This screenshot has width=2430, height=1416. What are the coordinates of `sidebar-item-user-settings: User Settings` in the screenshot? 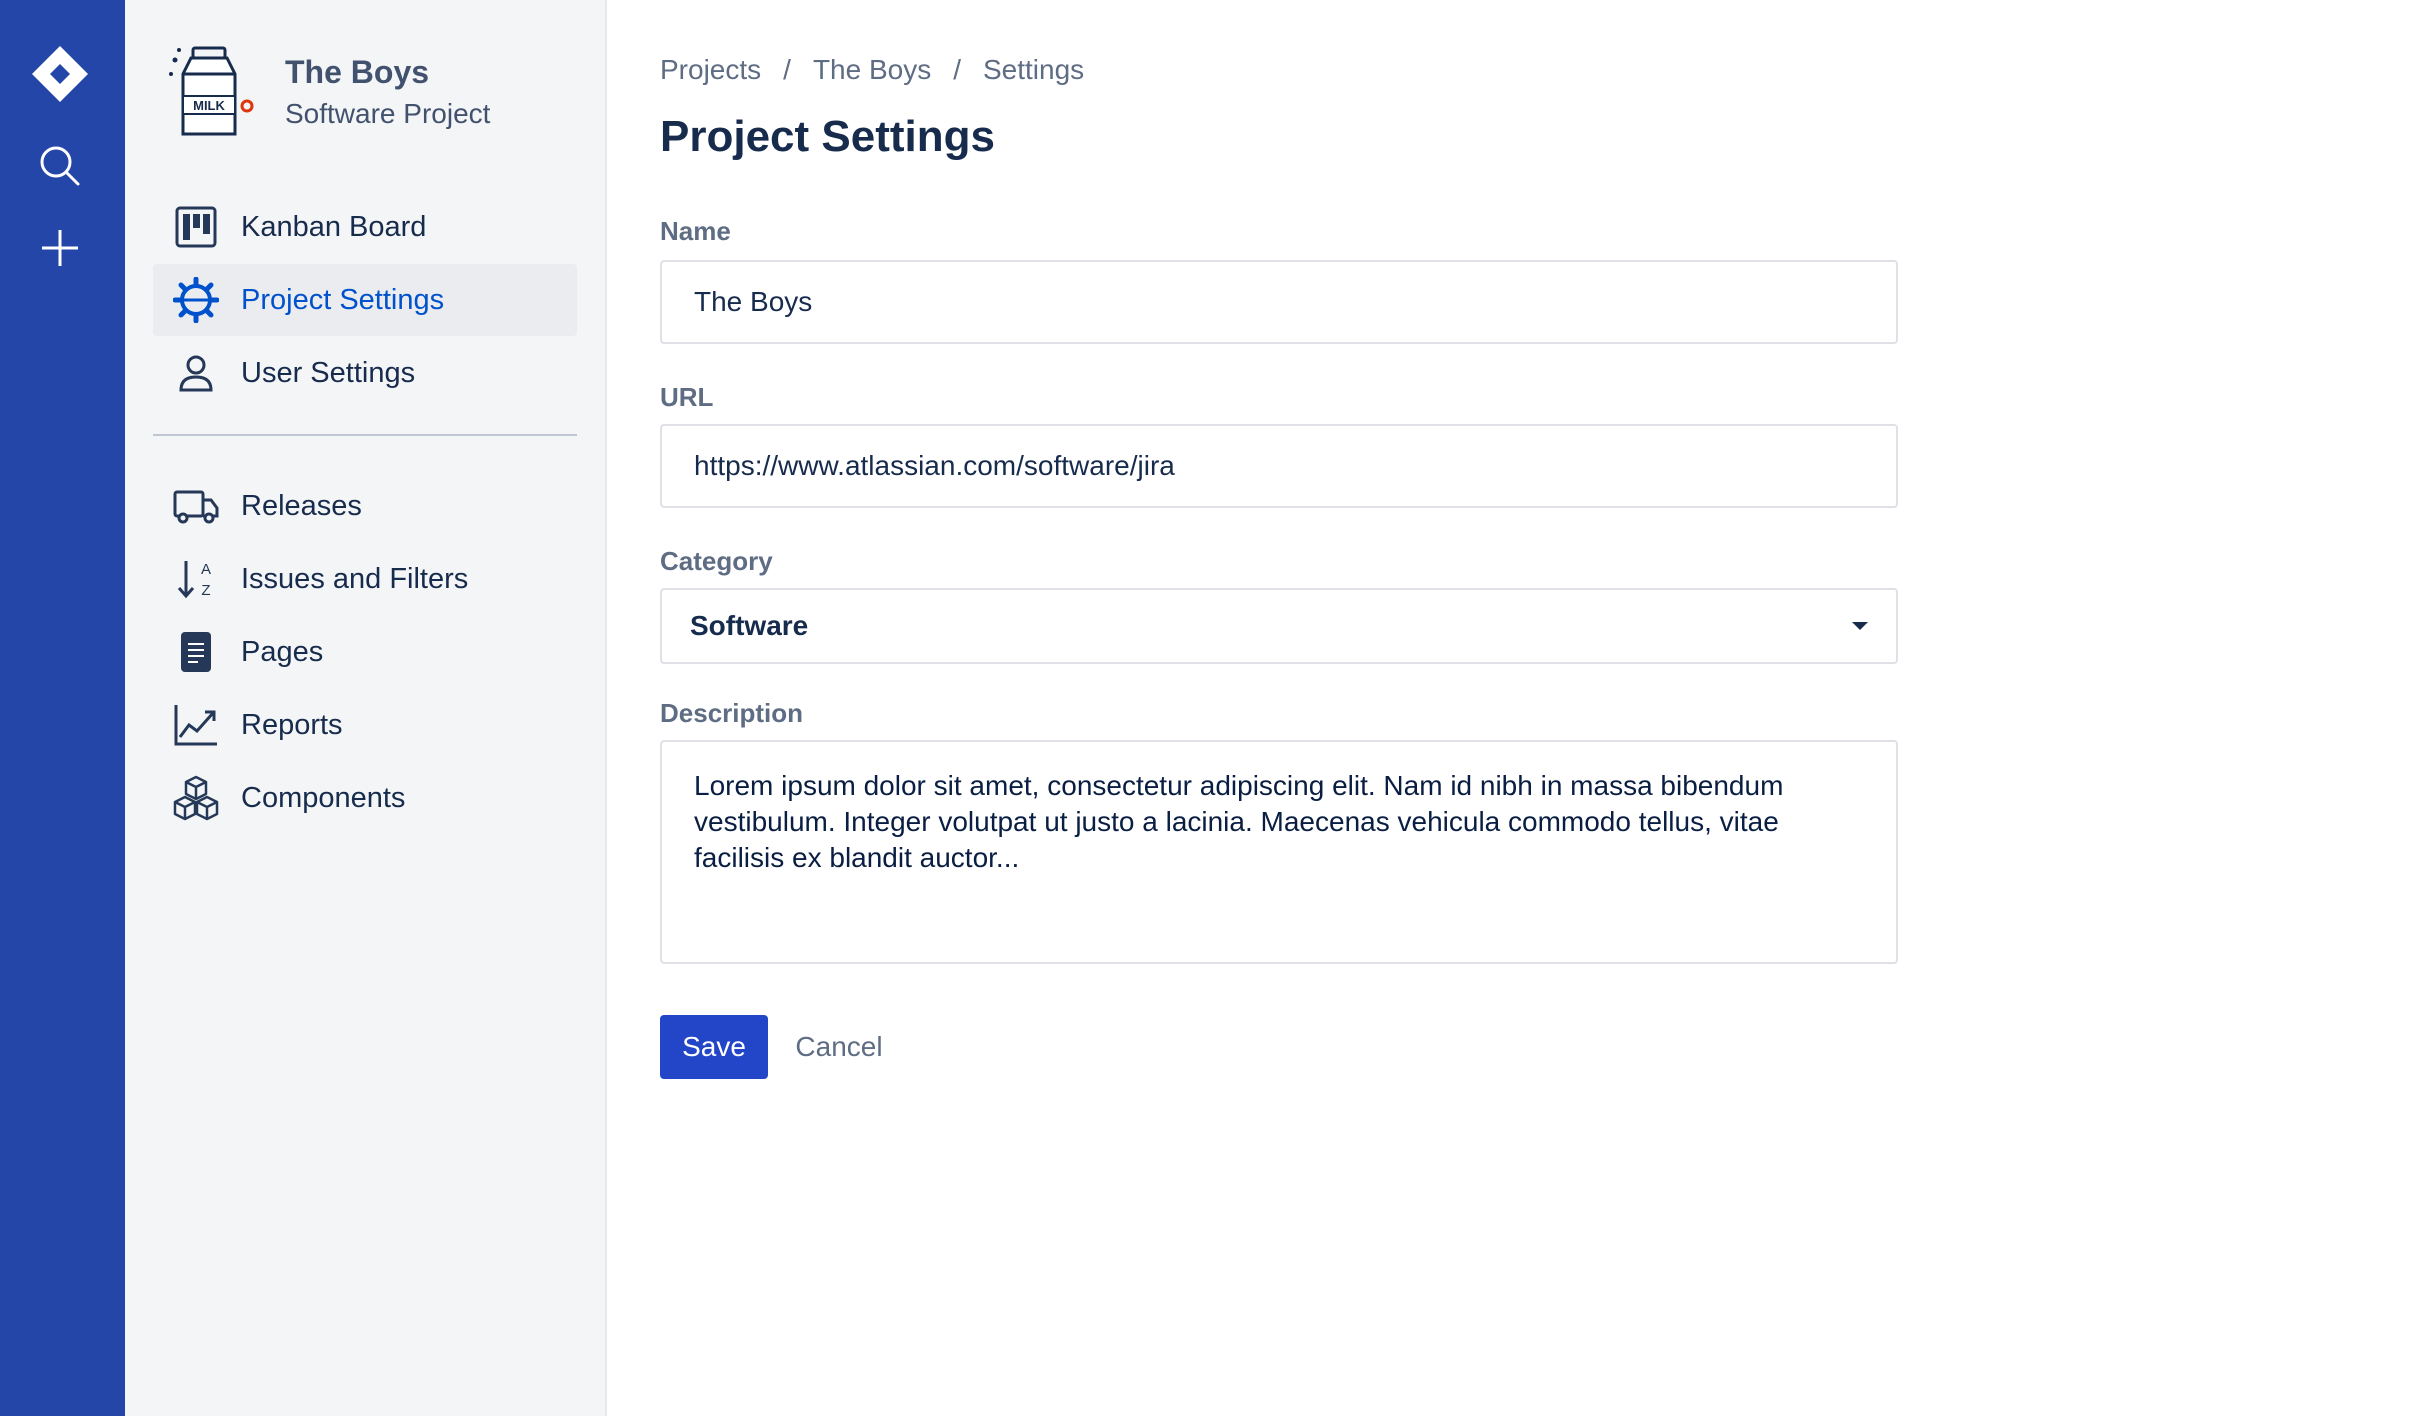 It's located at (365, 373).